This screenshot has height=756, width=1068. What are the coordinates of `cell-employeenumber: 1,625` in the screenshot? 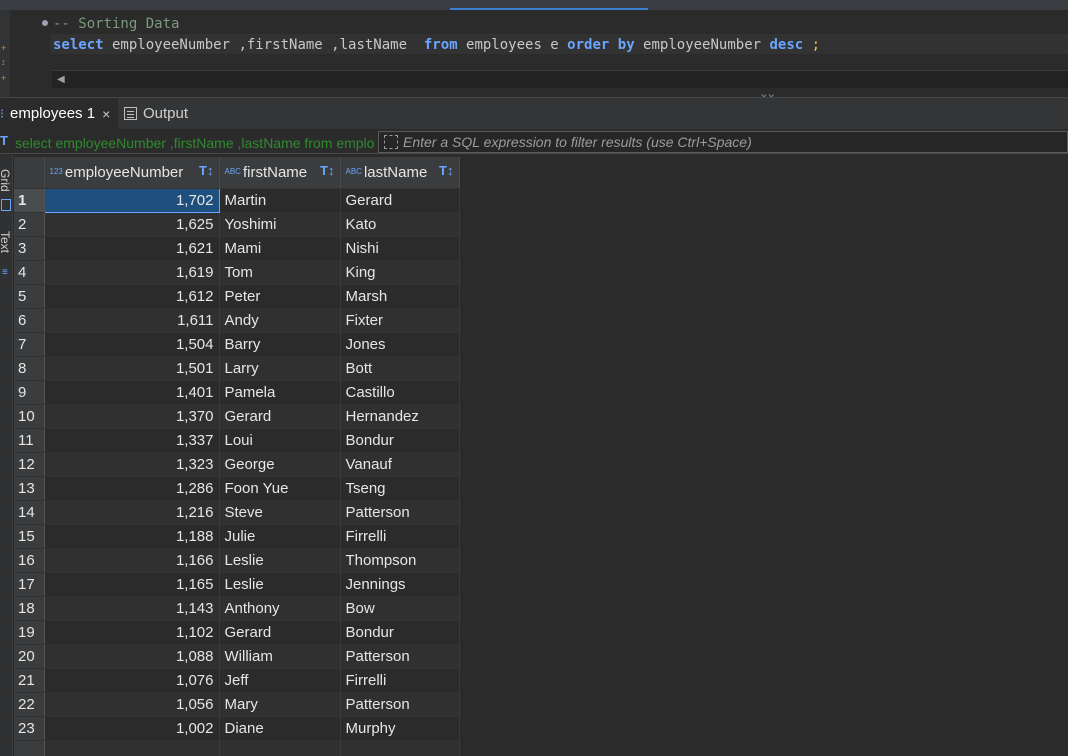 It's located at (132, 224).